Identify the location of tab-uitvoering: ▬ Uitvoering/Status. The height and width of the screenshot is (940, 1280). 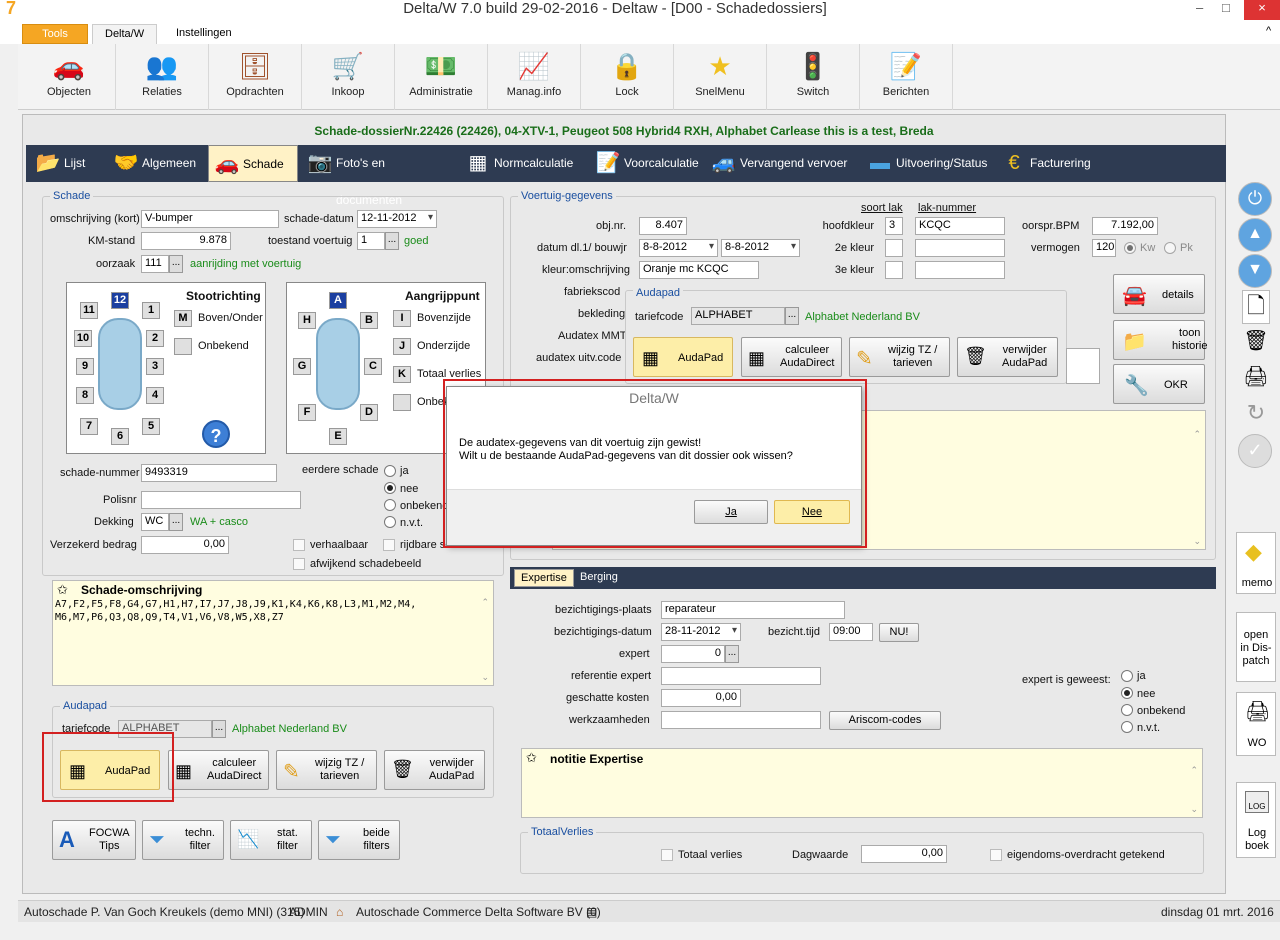
(932, 163).